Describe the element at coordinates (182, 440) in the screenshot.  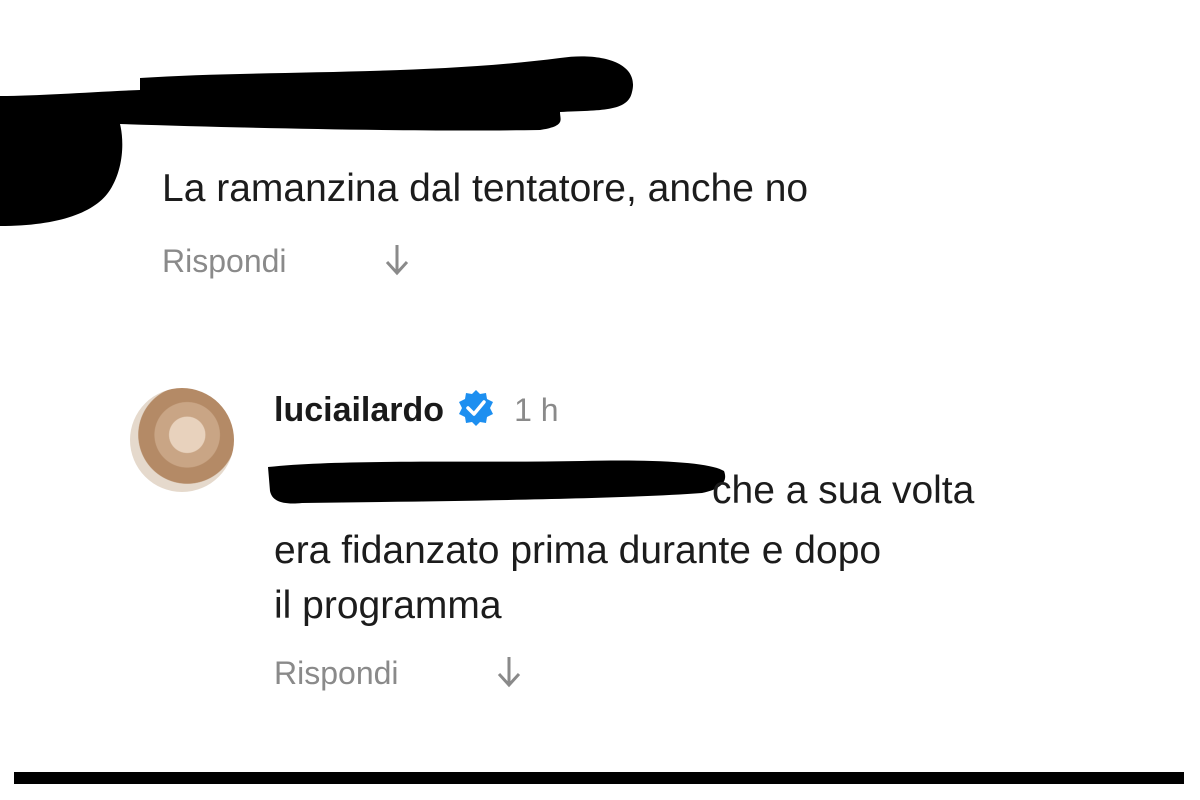
I see `avatar` at that location.